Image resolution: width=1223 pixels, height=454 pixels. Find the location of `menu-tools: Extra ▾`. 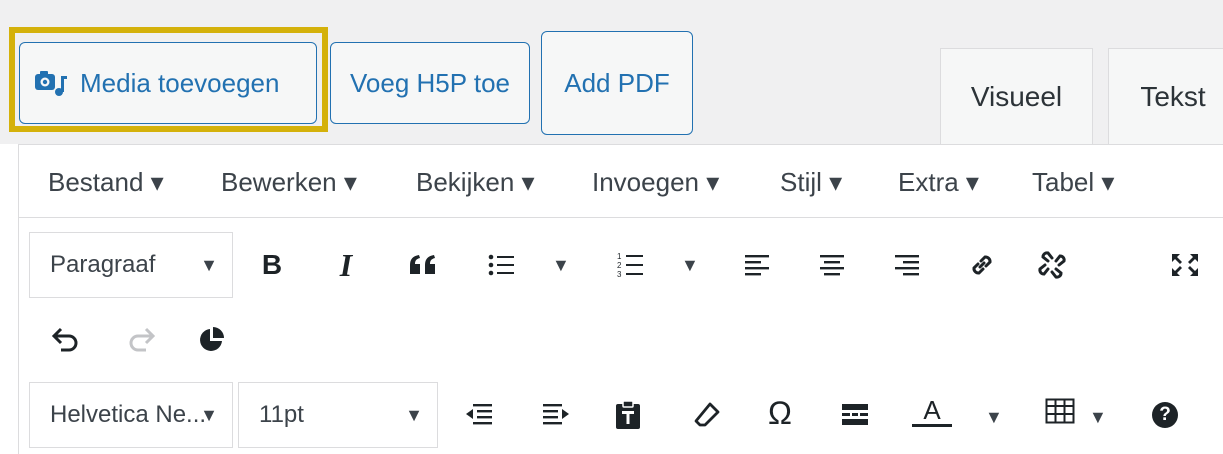

menu-tools: Extra ▾ is located at coordinates (938, 182).